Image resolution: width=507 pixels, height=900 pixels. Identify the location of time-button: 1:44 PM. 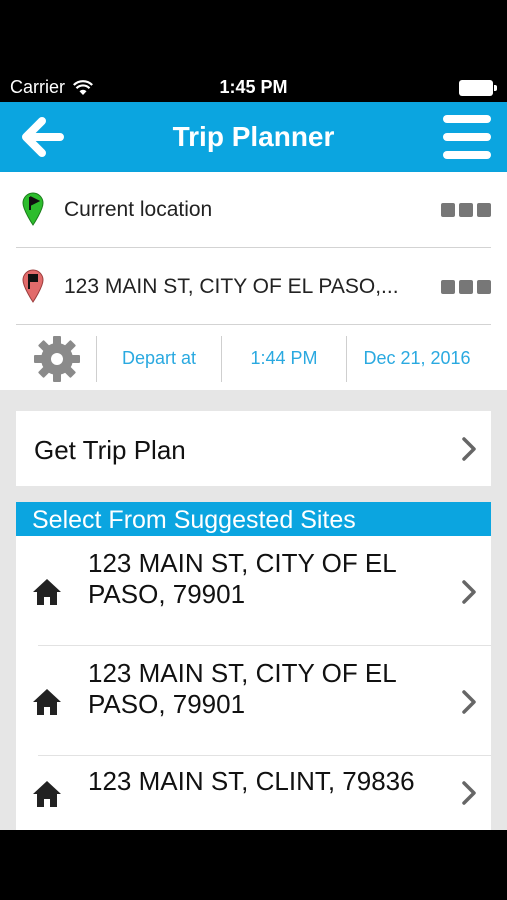
(284, 358).